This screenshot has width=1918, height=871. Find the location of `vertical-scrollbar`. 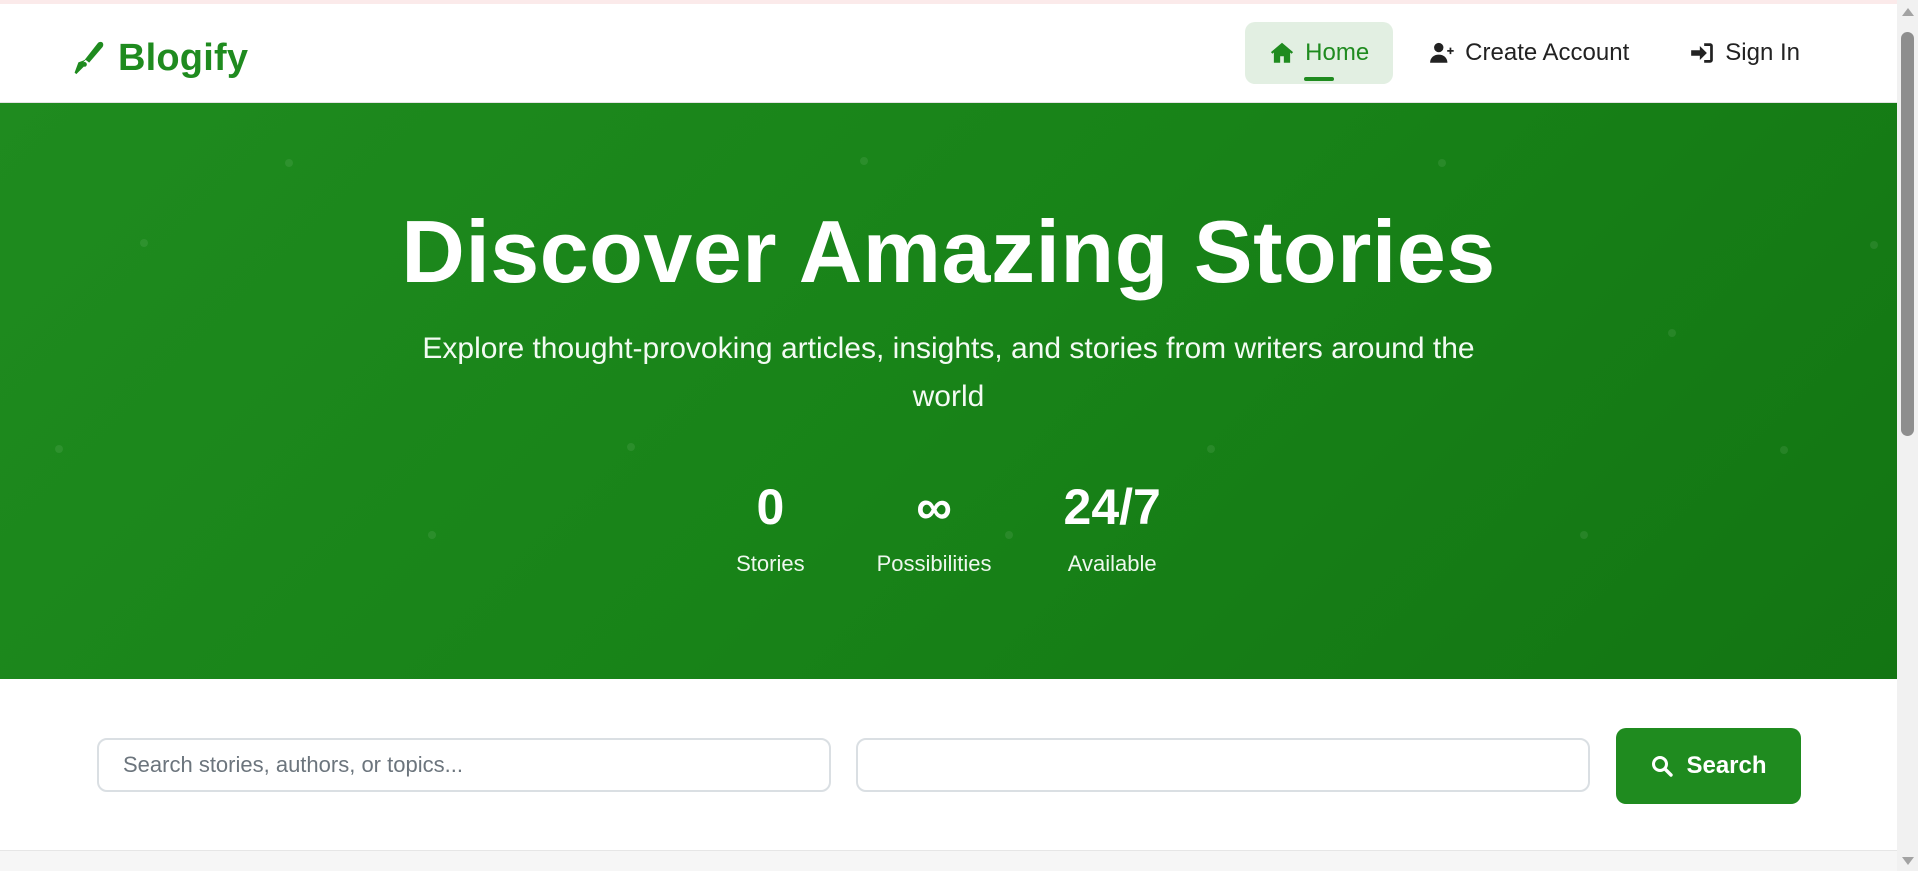

vertical-scrollbar is located at coordinates (1907, 435).